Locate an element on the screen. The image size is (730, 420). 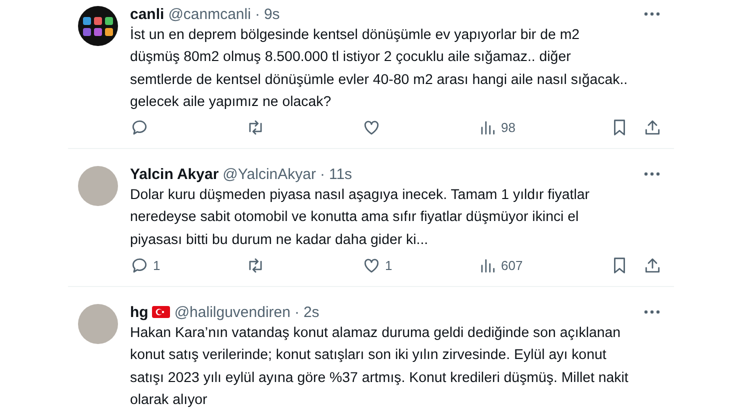
author-handle: @canmcanli is located at coordinates (209, 14).